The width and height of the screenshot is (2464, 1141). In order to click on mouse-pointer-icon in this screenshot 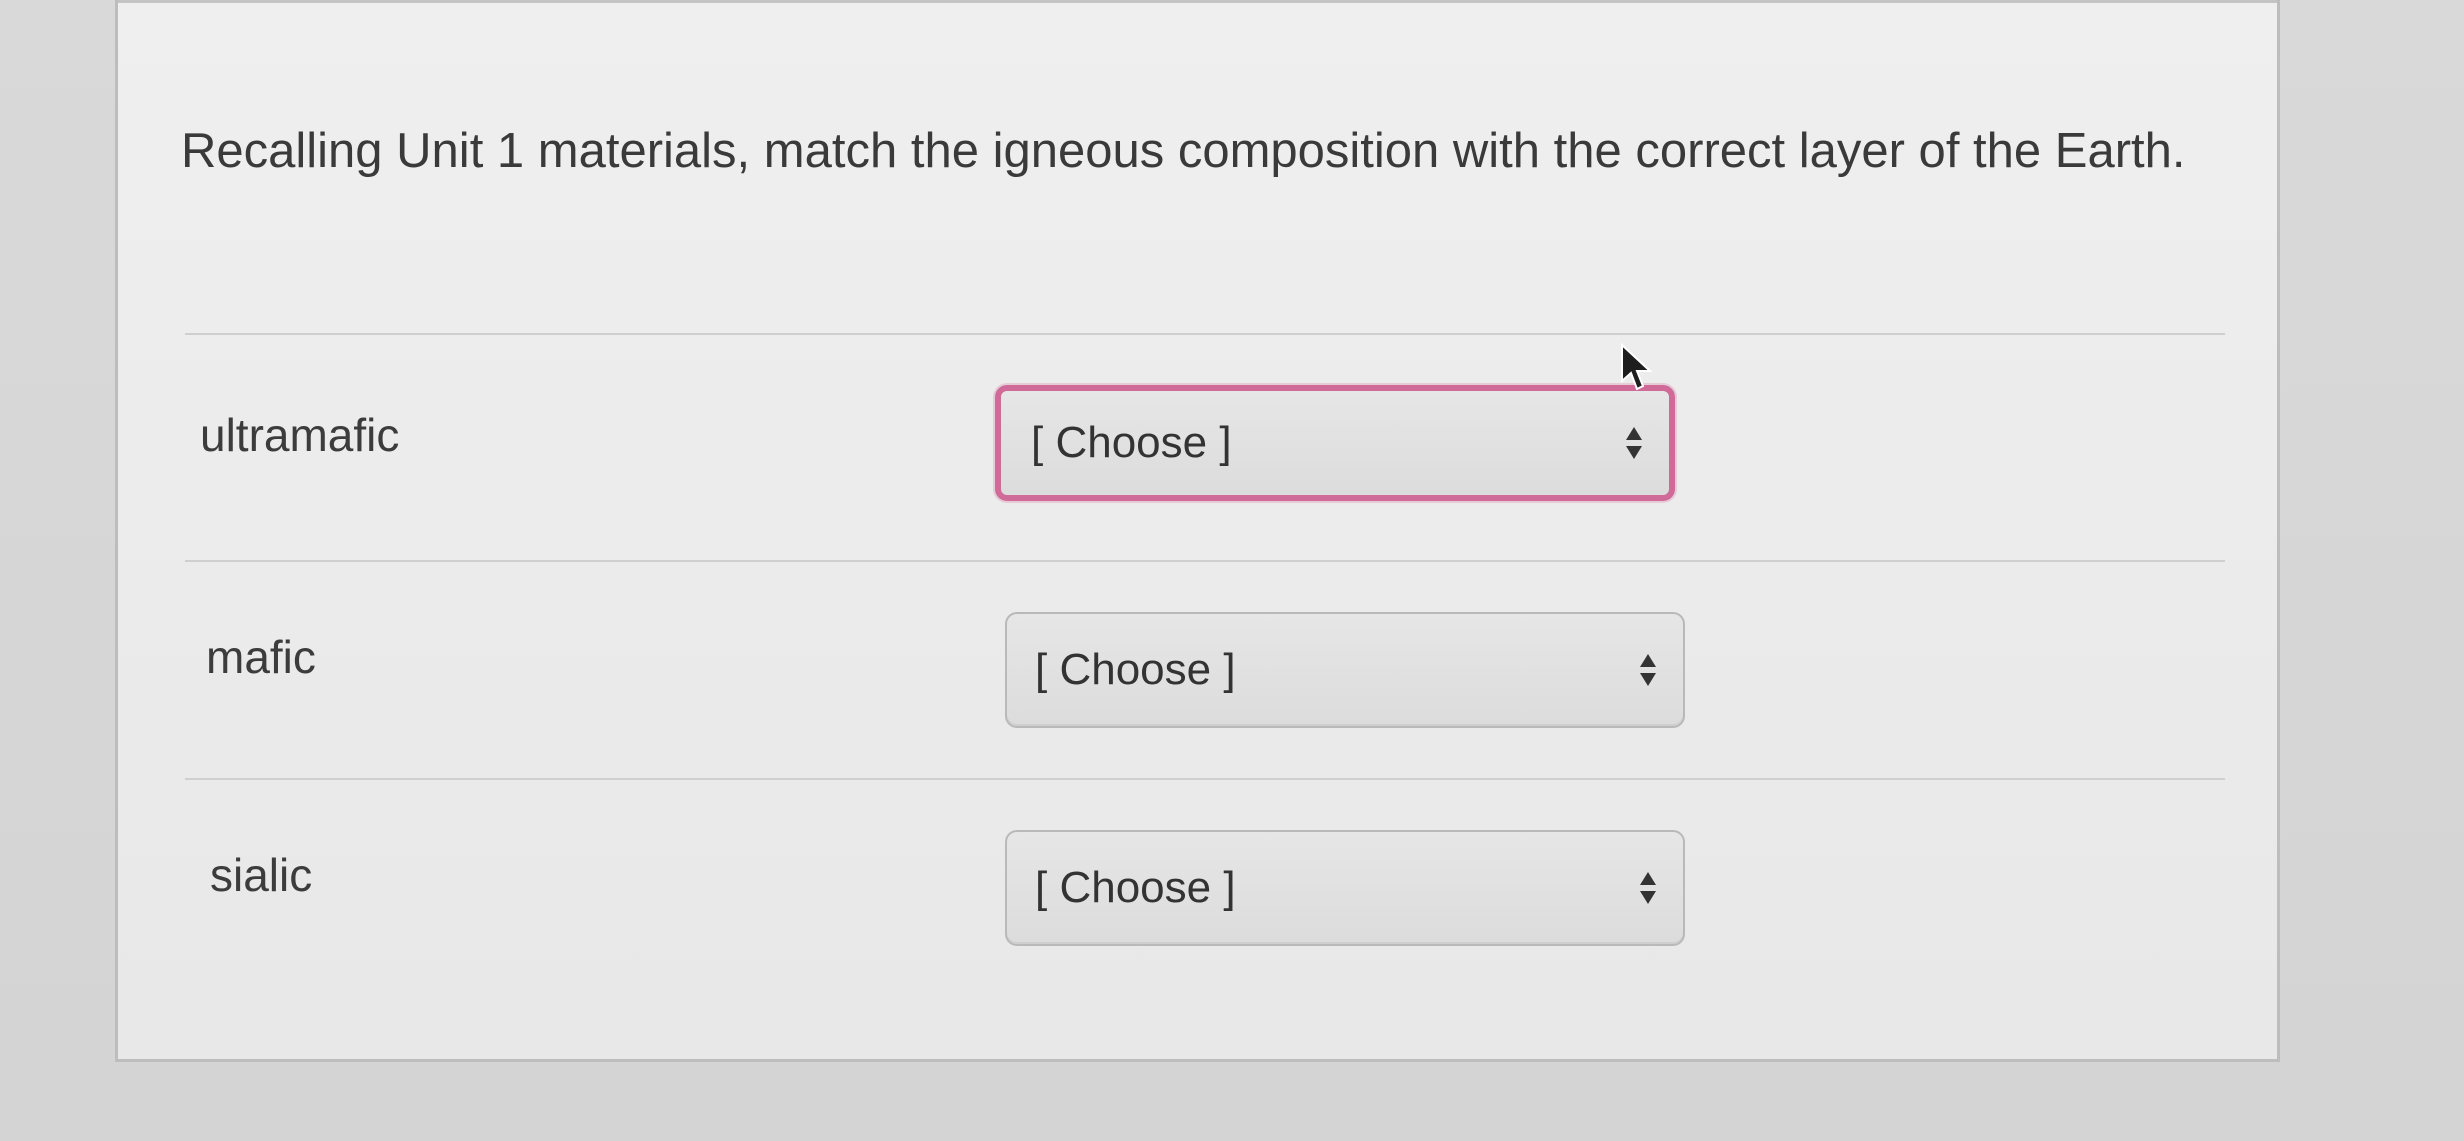, I will do `click(1637, 367)`.